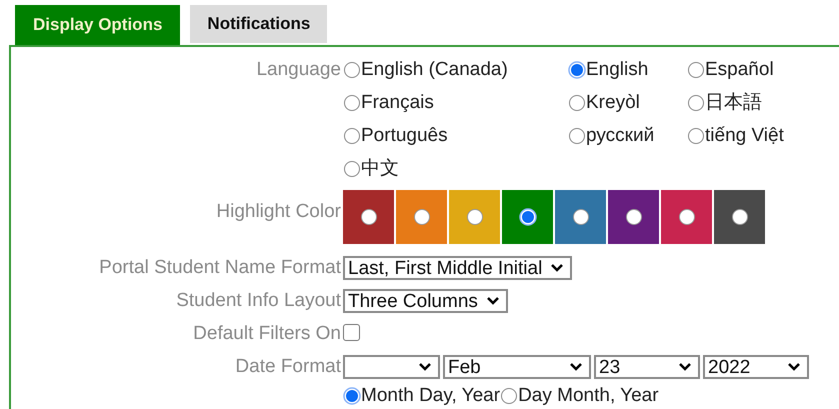 The width and height of the screenshot is (839, 409). I want to click on option-label: 中文, so click(380, 168).